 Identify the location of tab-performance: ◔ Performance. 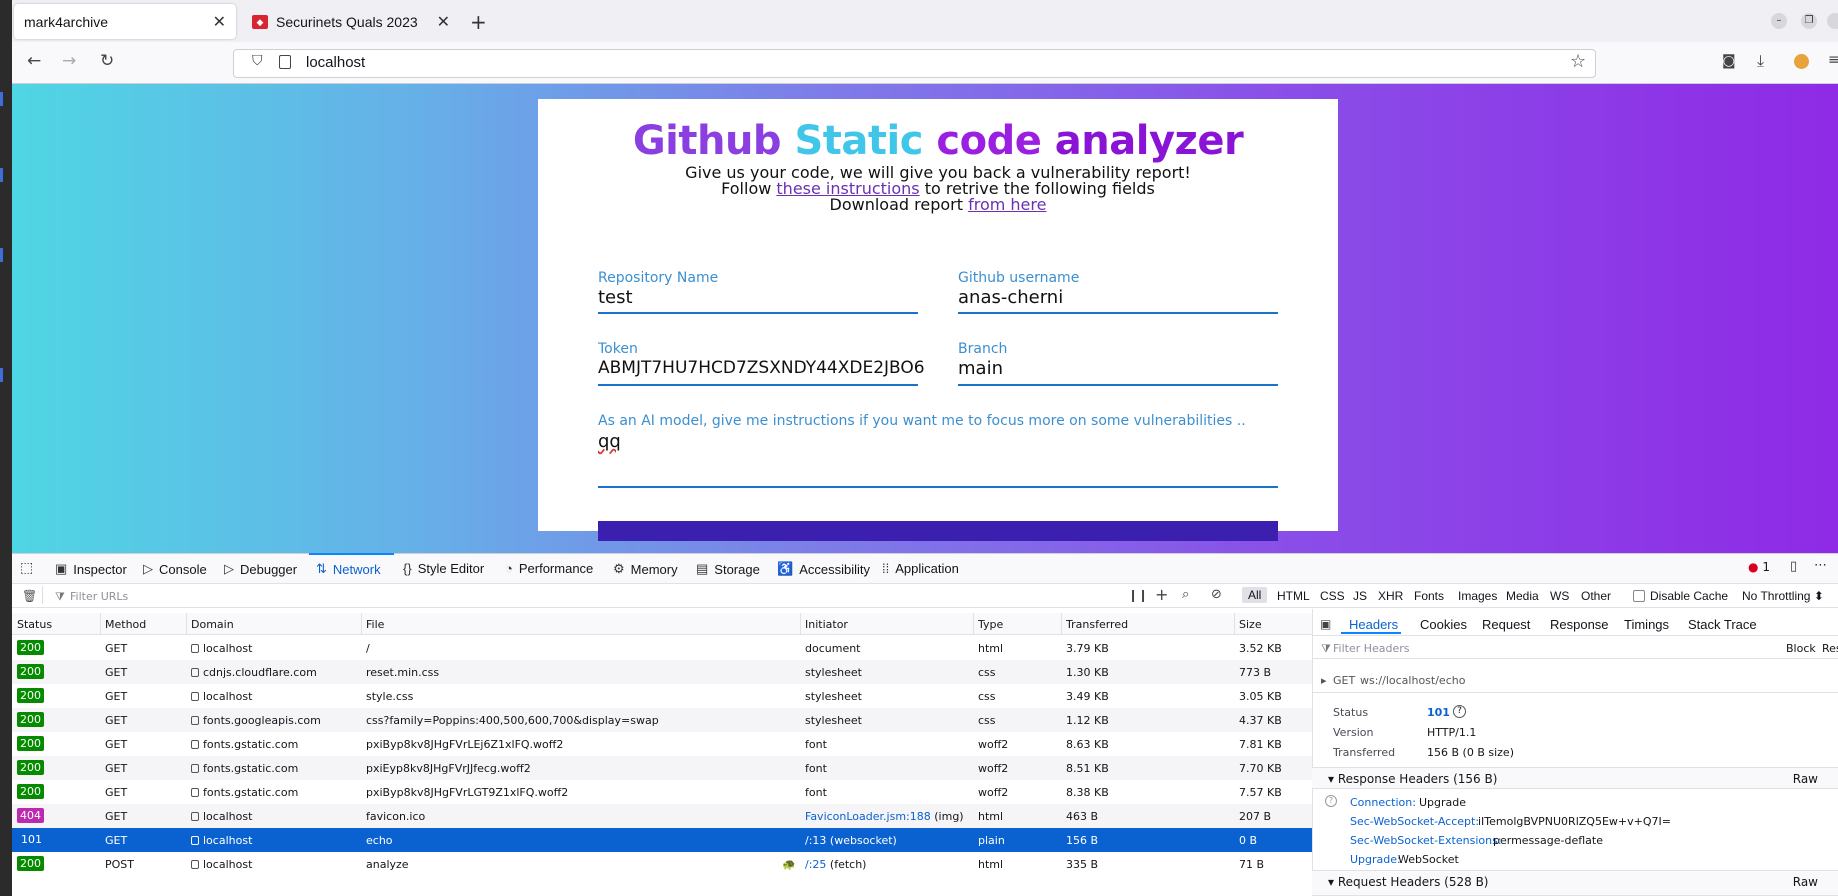
(549, 568).